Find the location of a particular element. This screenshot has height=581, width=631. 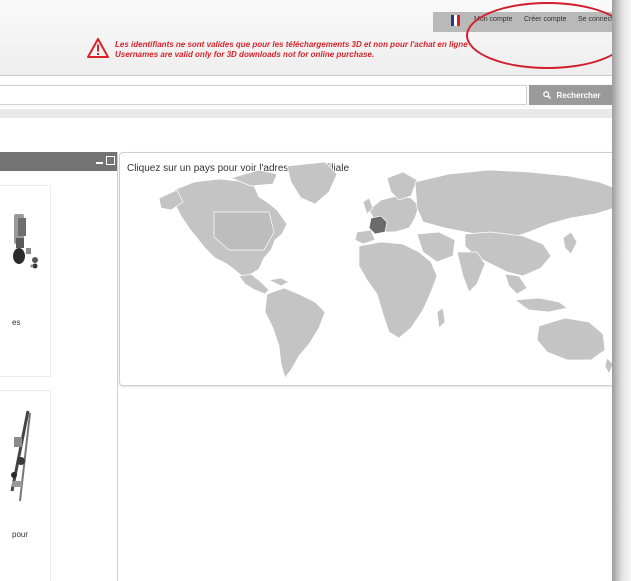

language-flag-icon is located at coordinates (455, 20).